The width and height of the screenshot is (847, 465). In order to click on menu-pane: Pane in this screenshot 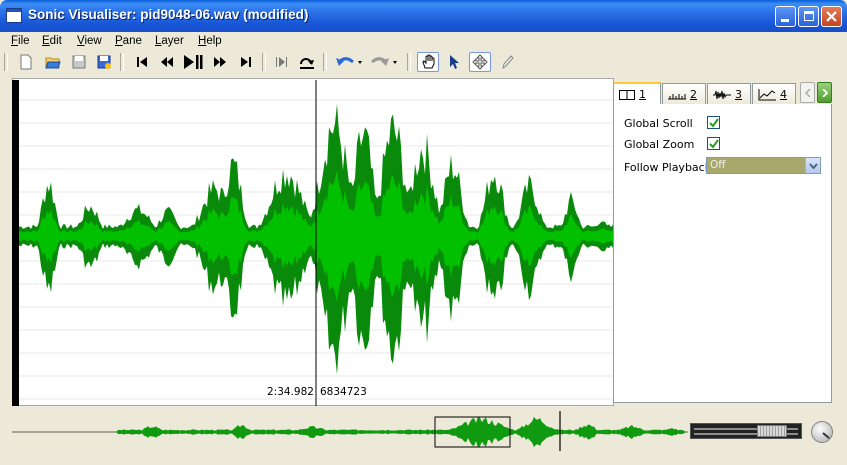, I will do `click(128, 41)`.